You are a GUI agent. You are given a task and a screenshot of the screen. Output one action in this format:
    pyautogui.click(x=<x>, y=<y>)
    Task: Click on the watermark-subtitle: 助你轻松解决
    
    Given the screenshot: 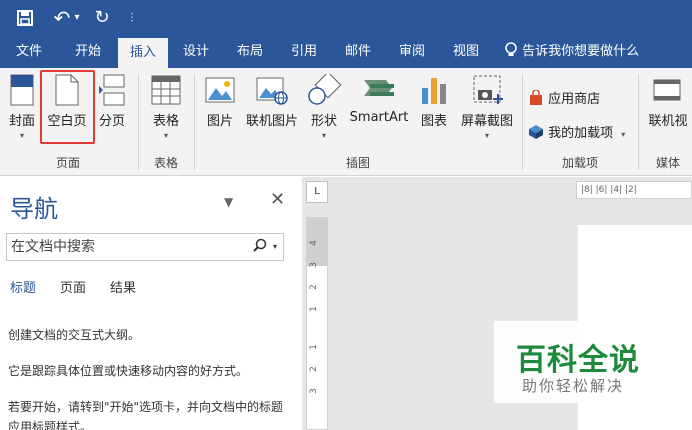 What is the action you would take?
    pyautogui.click(x=573, y=386)
    